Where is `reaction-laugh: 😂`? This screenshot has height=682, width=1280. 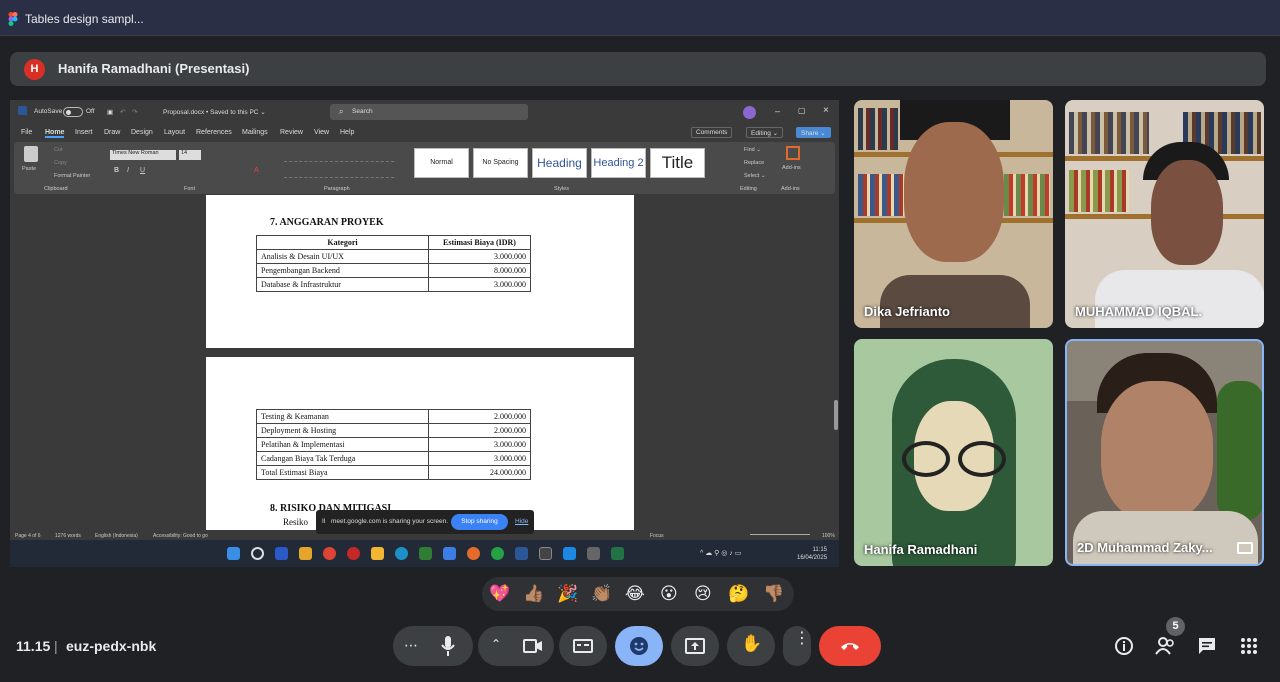
reaction-laugh: 😂 is located at coordinates (635, 594).